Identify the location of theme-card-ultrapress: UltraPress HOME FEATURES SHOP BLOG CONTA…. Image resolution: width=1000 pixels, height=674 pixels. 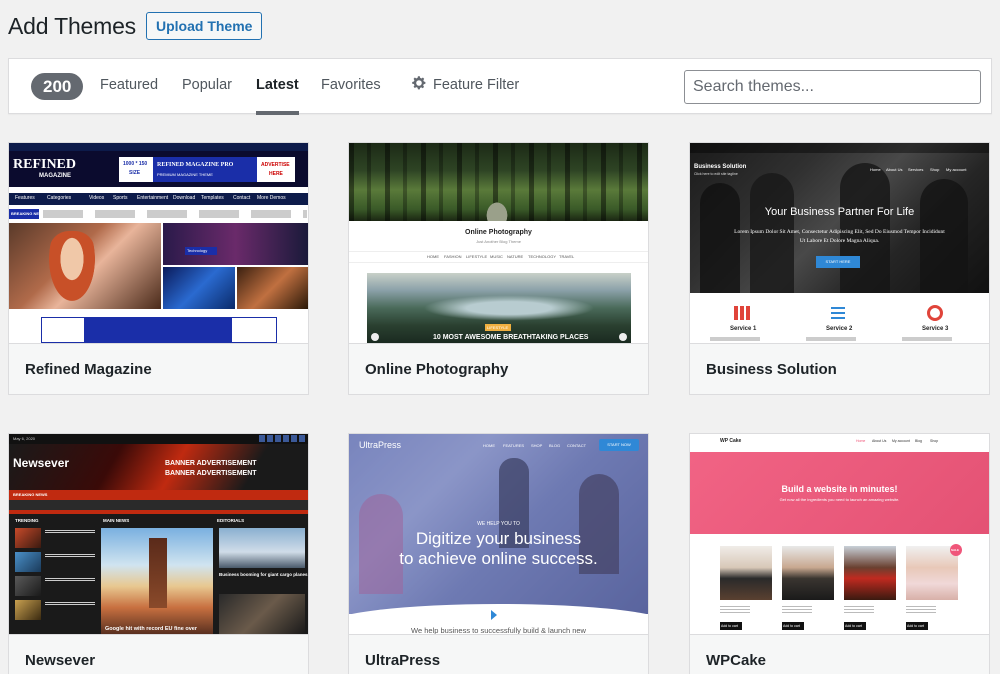
(498, 553).